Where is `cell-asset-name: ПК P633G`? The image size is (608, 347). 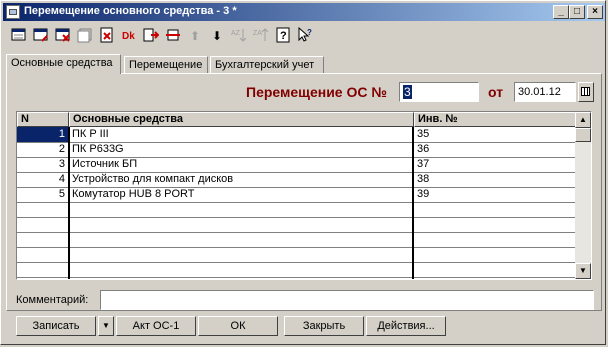
cell-asset-name: ПК P633G is located at coordinates (241, 150).